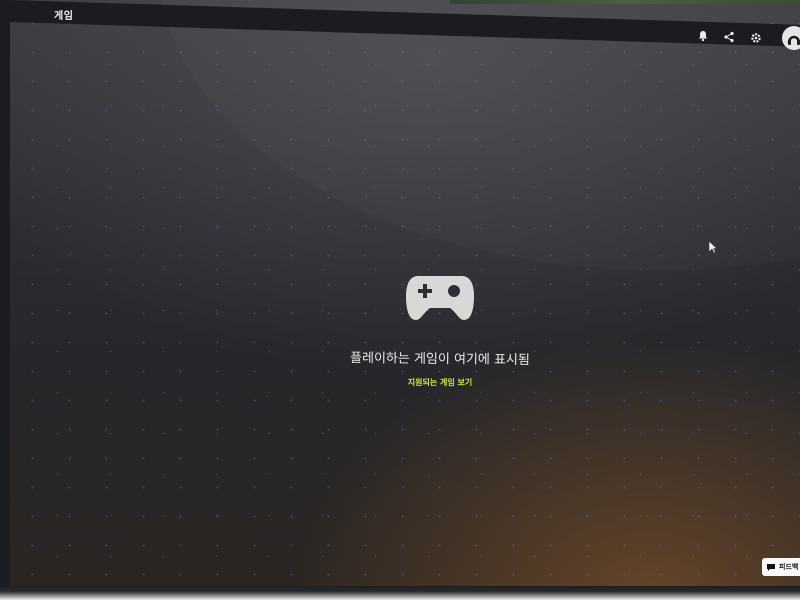  Describe the element at coordinates (440, 382) in the screenshot. I see `supported-games-link: 지원되는 게임 보기` at that location.